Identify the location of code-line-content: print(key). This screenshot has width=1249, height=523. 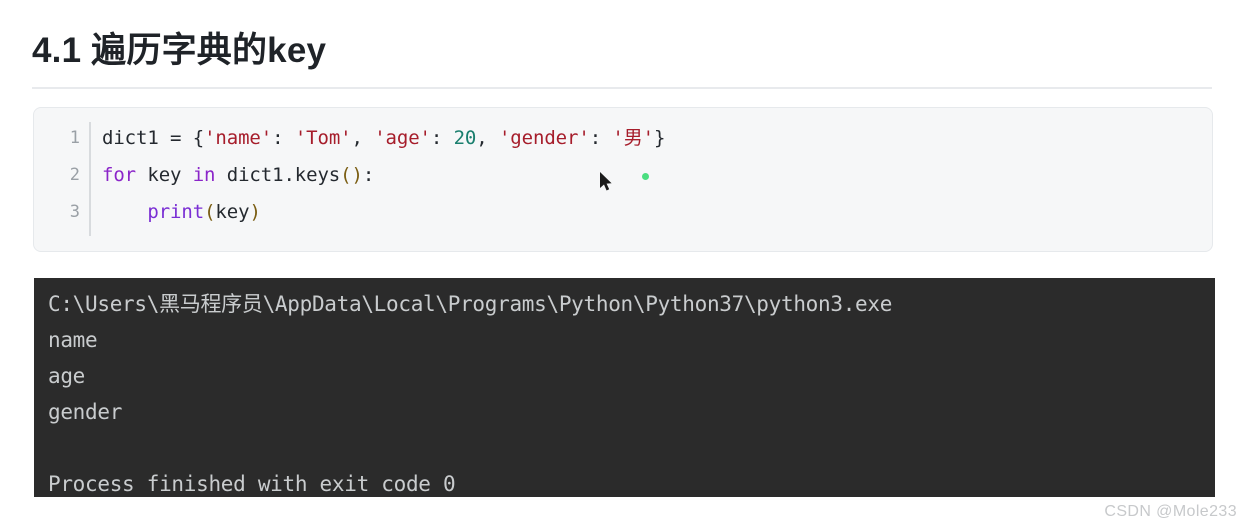
(181, 212).